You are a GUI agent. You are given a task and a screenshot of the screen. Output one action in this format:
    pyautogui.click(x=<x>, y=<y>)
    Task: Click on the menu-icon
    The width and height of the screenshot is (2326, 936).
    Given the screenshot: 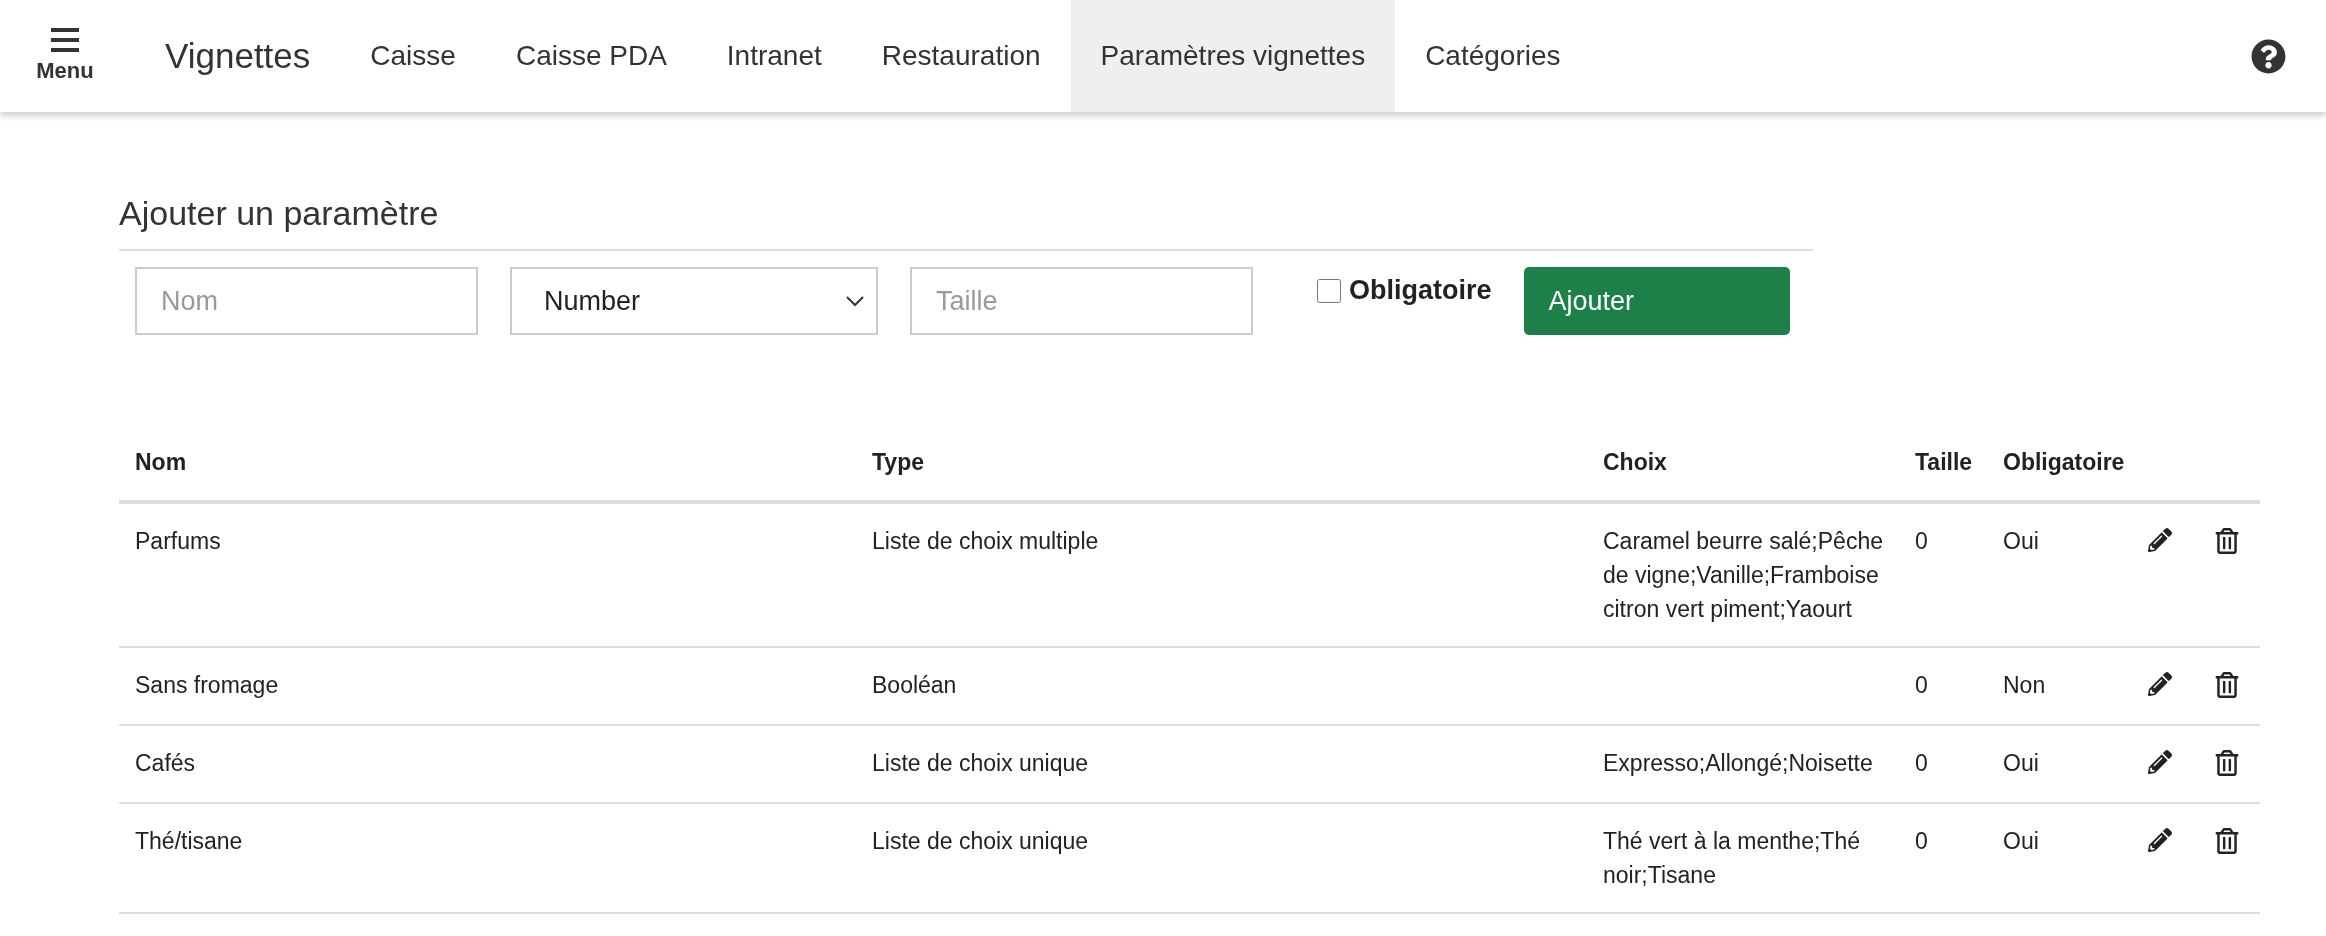 What is the action you would take?
    pyautogui.click(x=65, y=40)
    